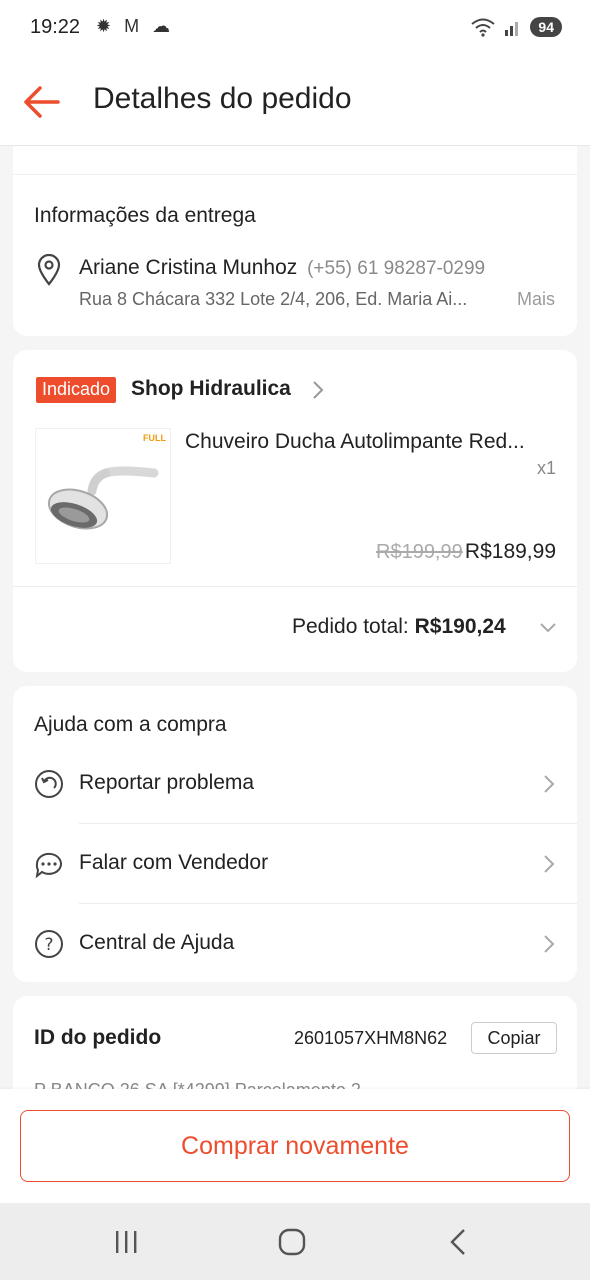 Image resolution: width=590 pixels, height=1280 pixels. Describe the element at coordinates (371, 1038) in the screenshot. I see `order-id-value: 2601057XHM8N62` at that location.